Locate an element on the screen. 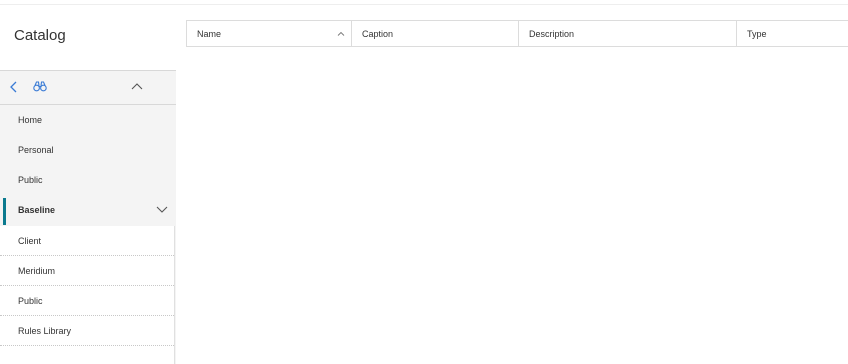 The height and width of the screenshot is (364, 848). sidebar-toolbar is located at coordinates (88, 88).